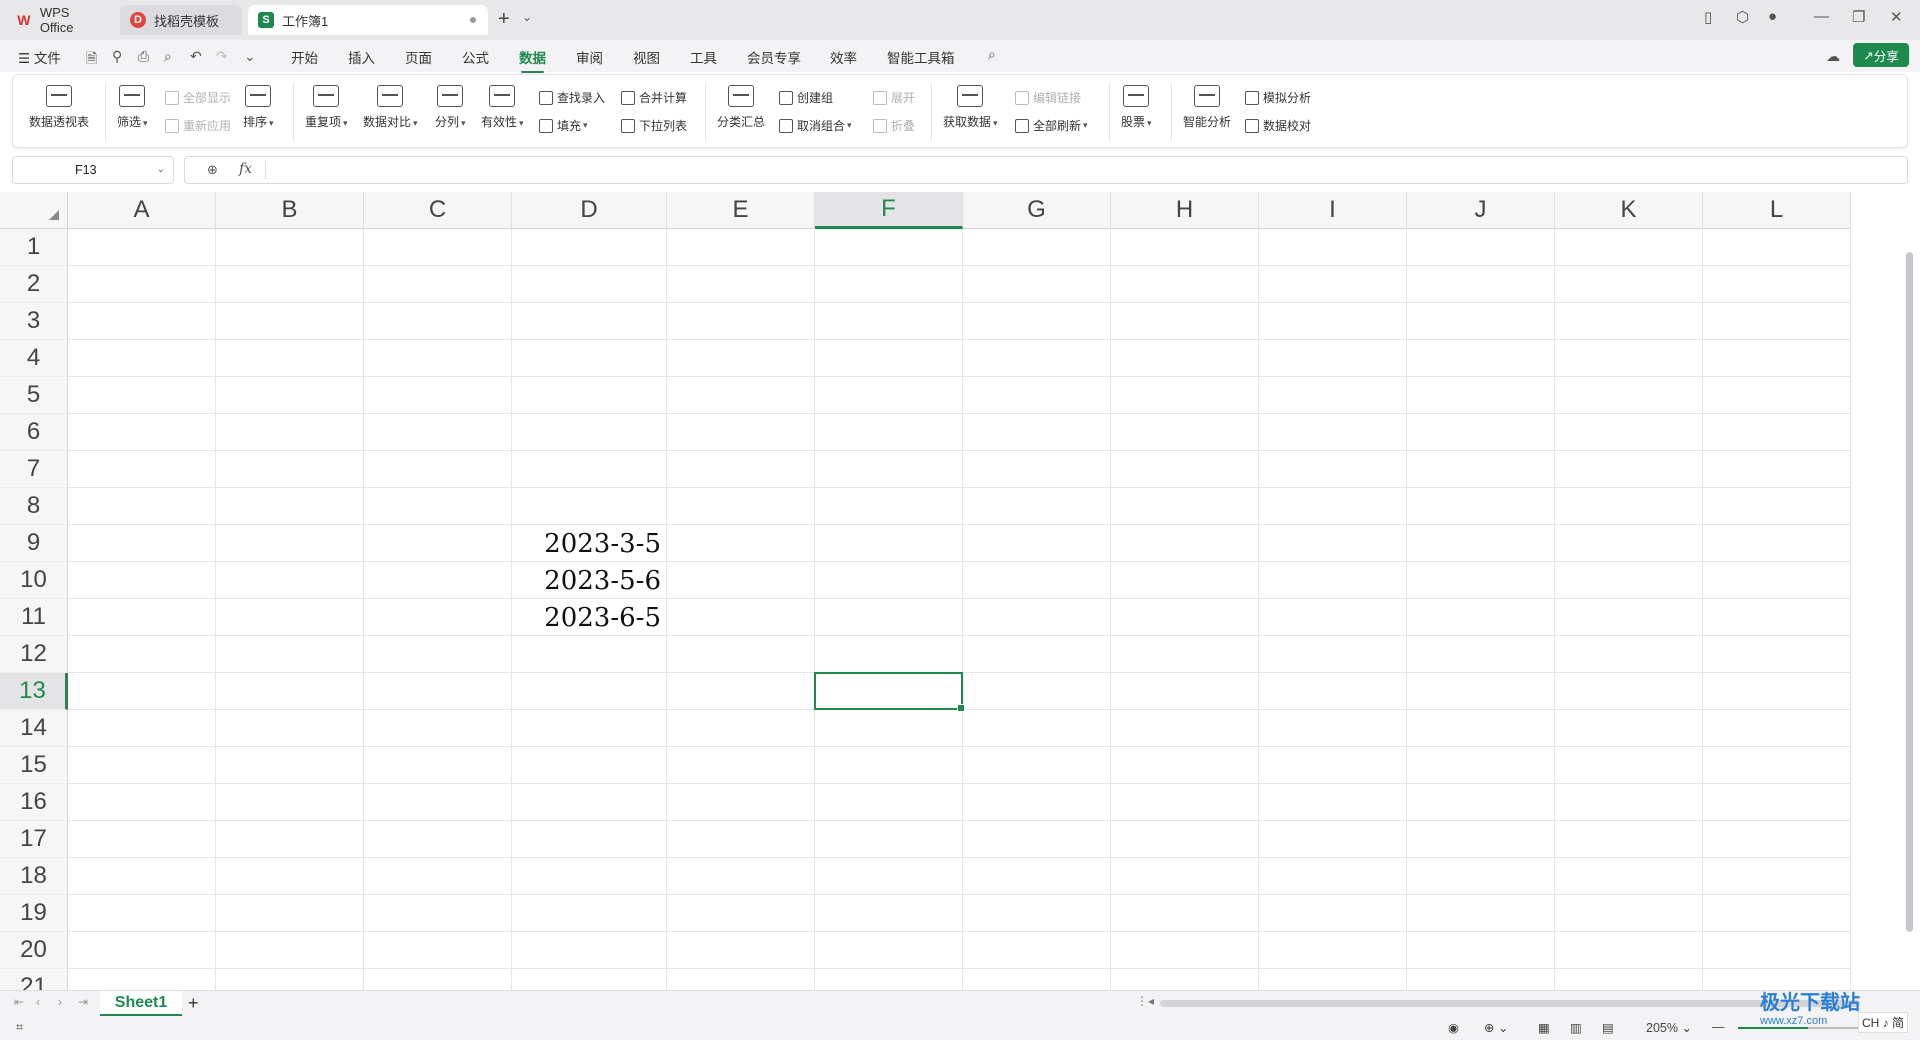 The image size is (1920, 1040). What do you see at coordinates (894, 125) in the screenshot?
I see `collapse-button: 折叠` at bounding box center [894, 125].